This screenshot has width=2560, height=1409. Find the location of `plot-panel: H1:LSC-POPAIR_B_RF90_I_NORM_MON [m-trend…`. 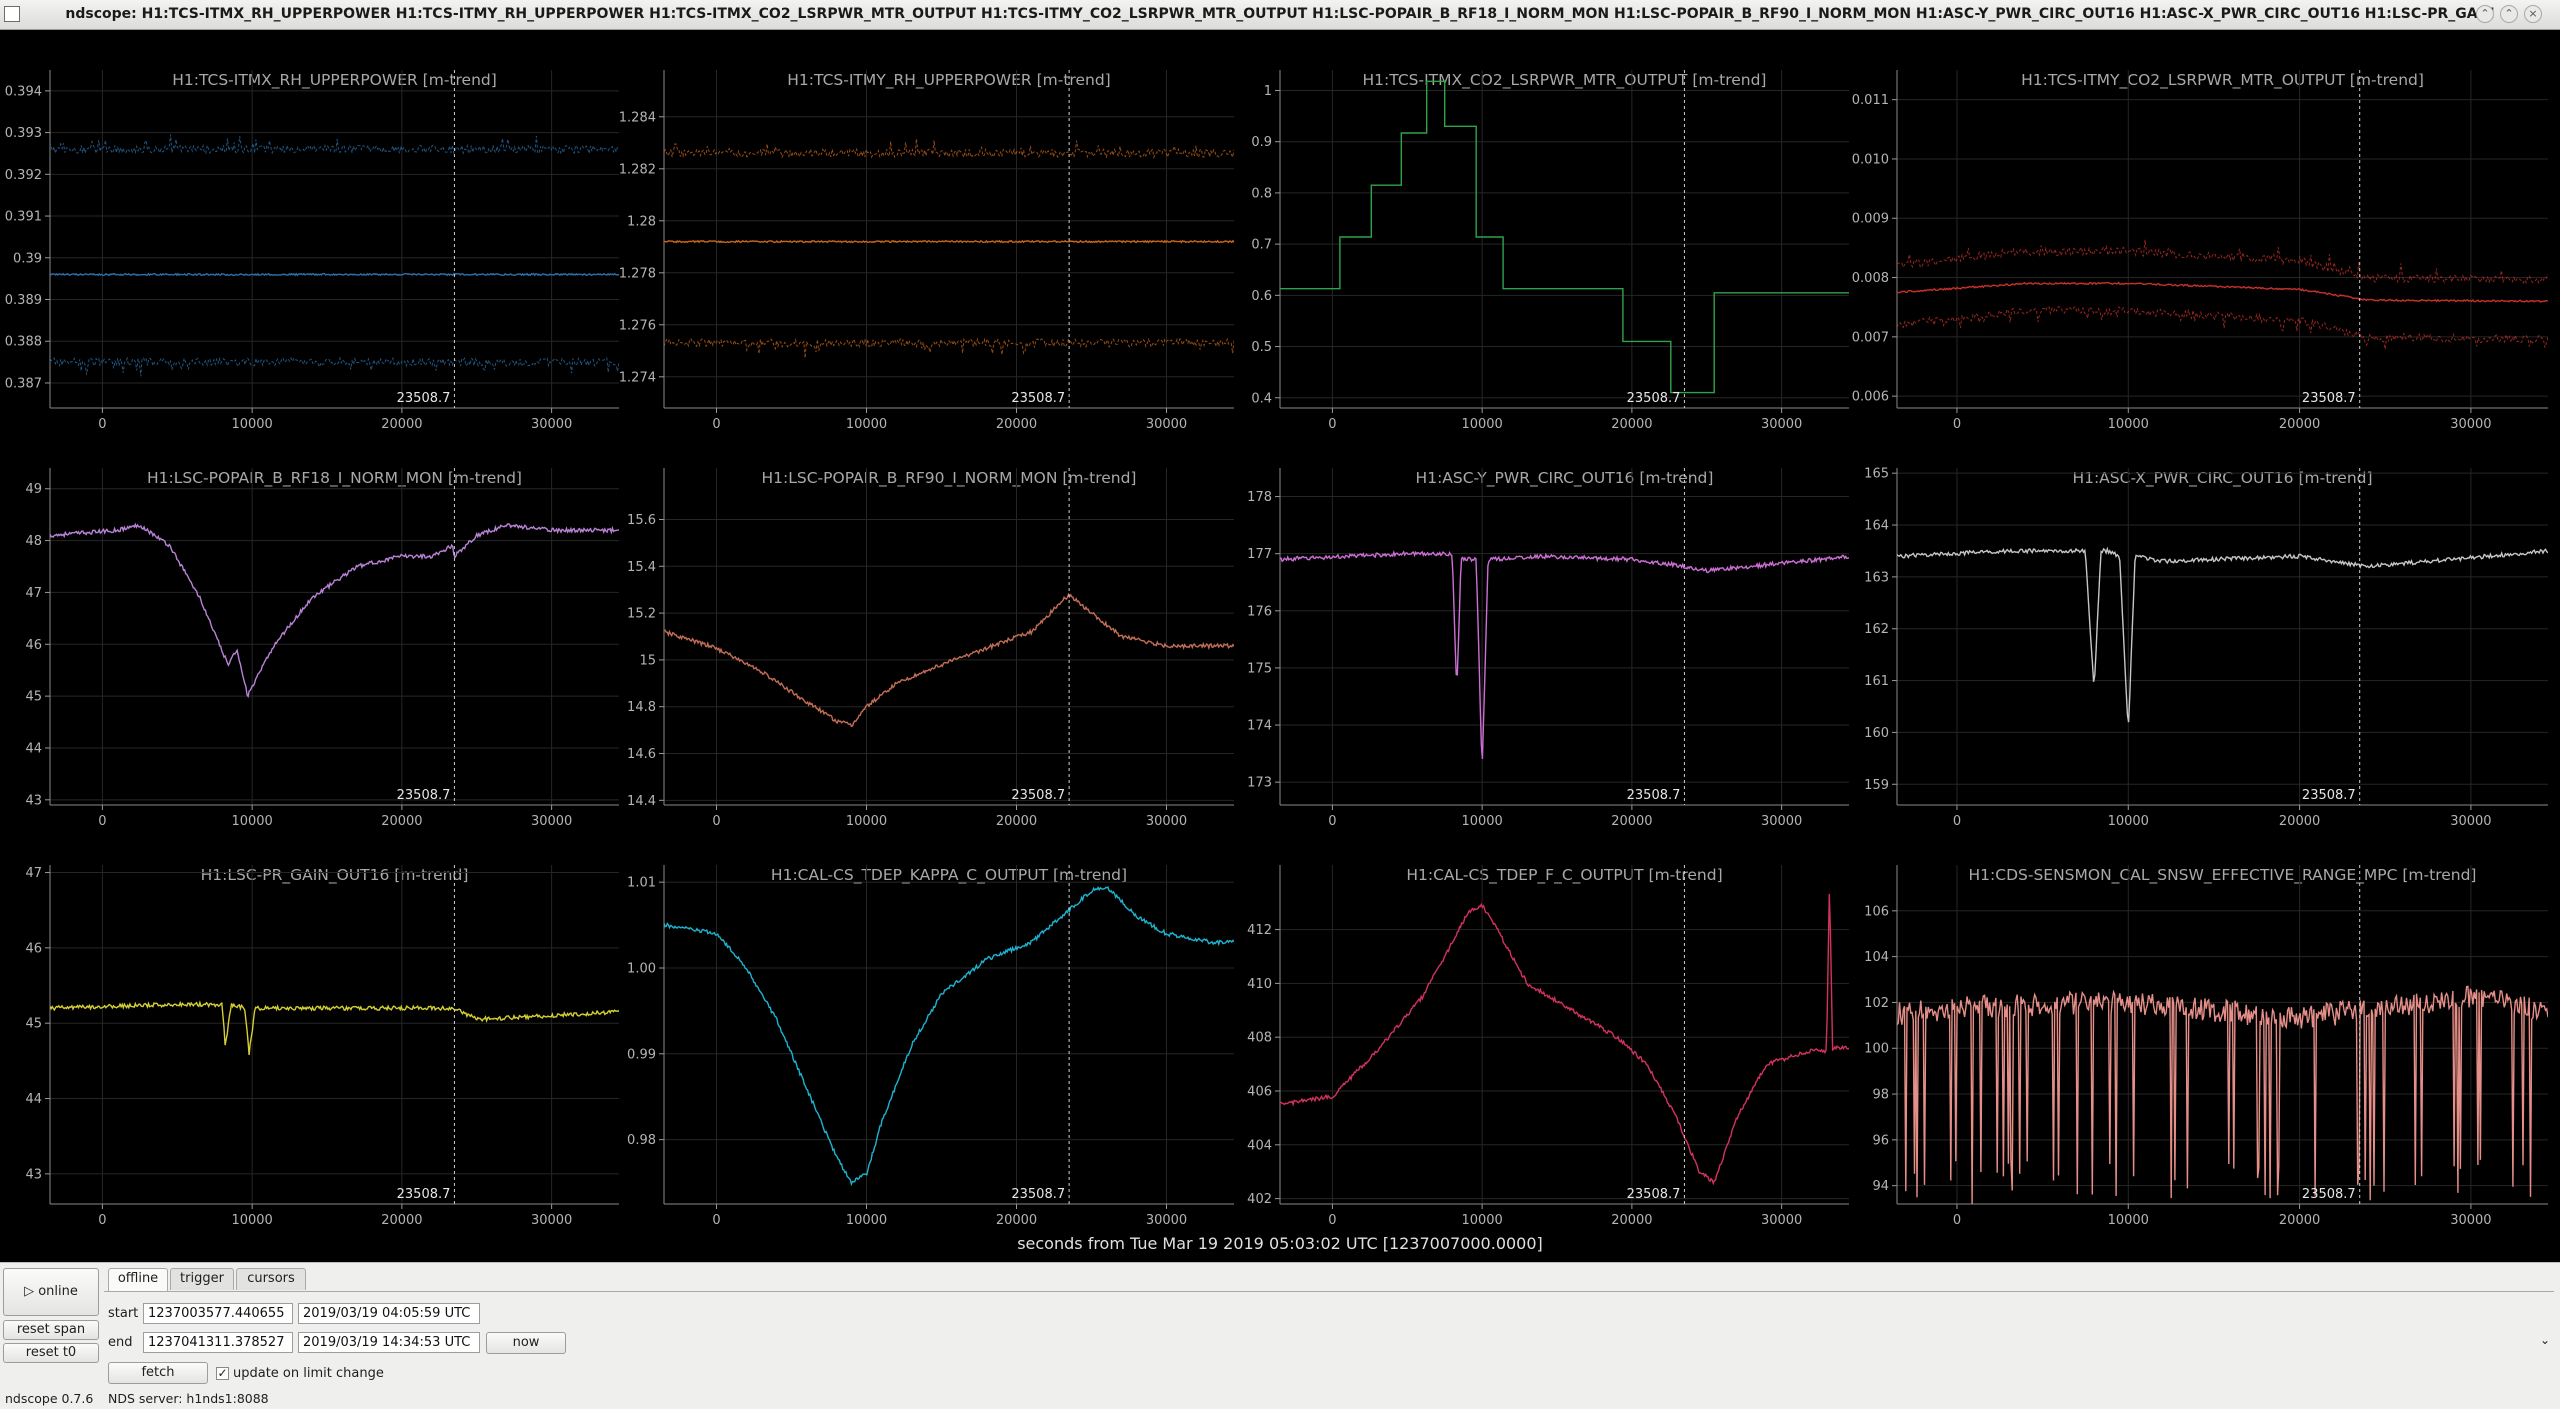

plot-panel: H1:LSC-POPAIR_B_RF90_I_NORM_MON [m-trend… is located at coordinates (930, 648).